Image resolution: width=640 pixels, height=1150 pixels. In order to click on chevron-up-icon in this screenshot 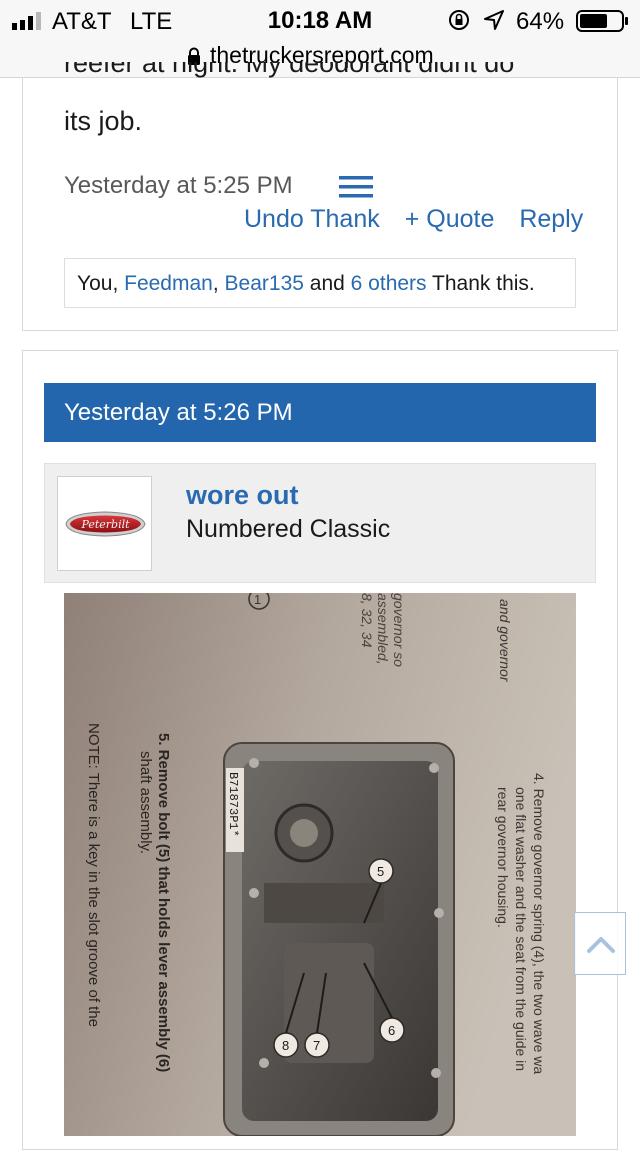, I will do `click(601, 945)`.